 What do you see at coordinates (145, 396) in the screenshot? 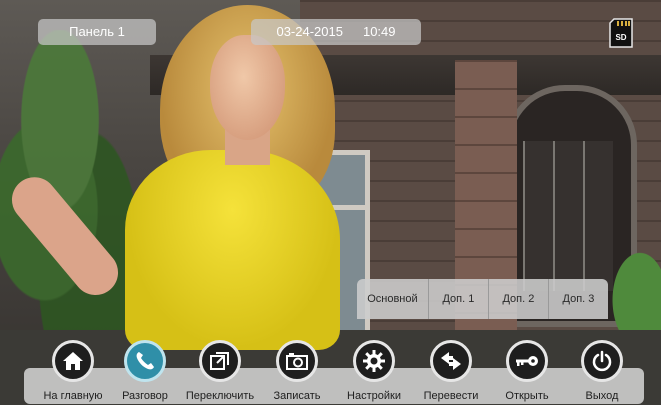
I see `talk-label: Разговор` at bounding box center [145, 396].